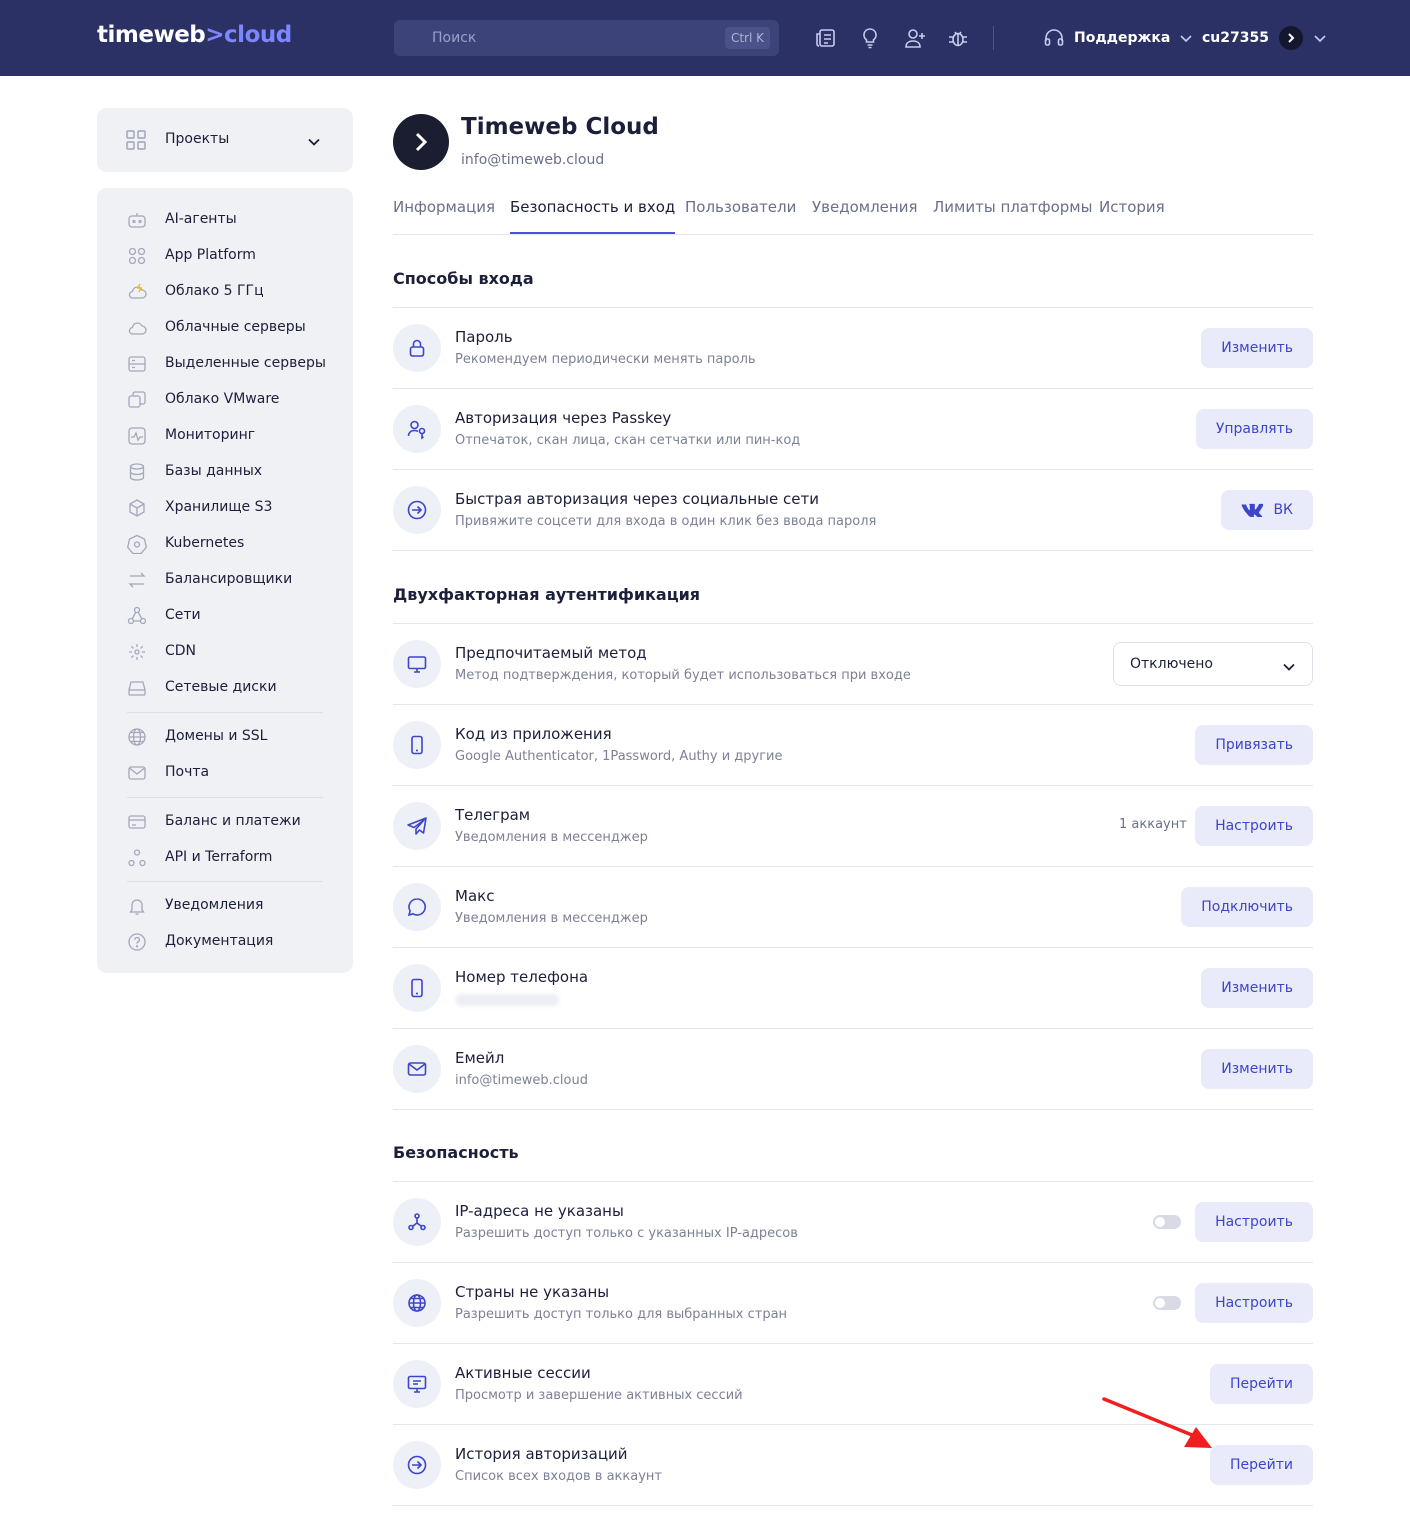  I want to click on cloud-icon, so click(137, 328).